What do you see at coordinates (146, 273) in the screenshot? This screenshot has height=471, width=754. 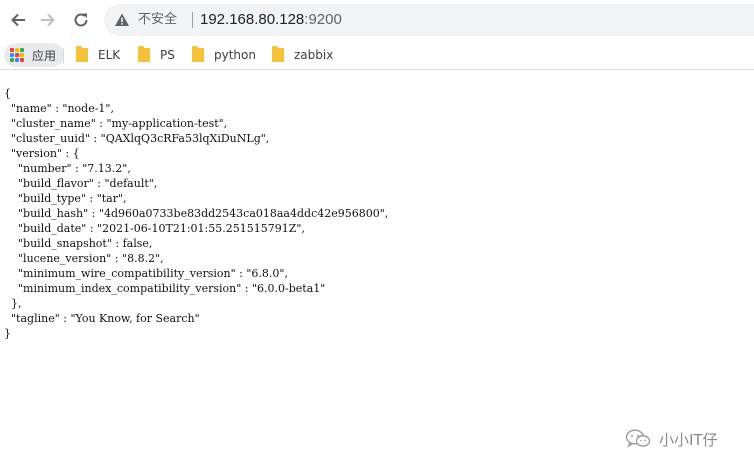 I see `json-line: "minimum_wire_compatibility_version"` at bounding box center [146, 273].